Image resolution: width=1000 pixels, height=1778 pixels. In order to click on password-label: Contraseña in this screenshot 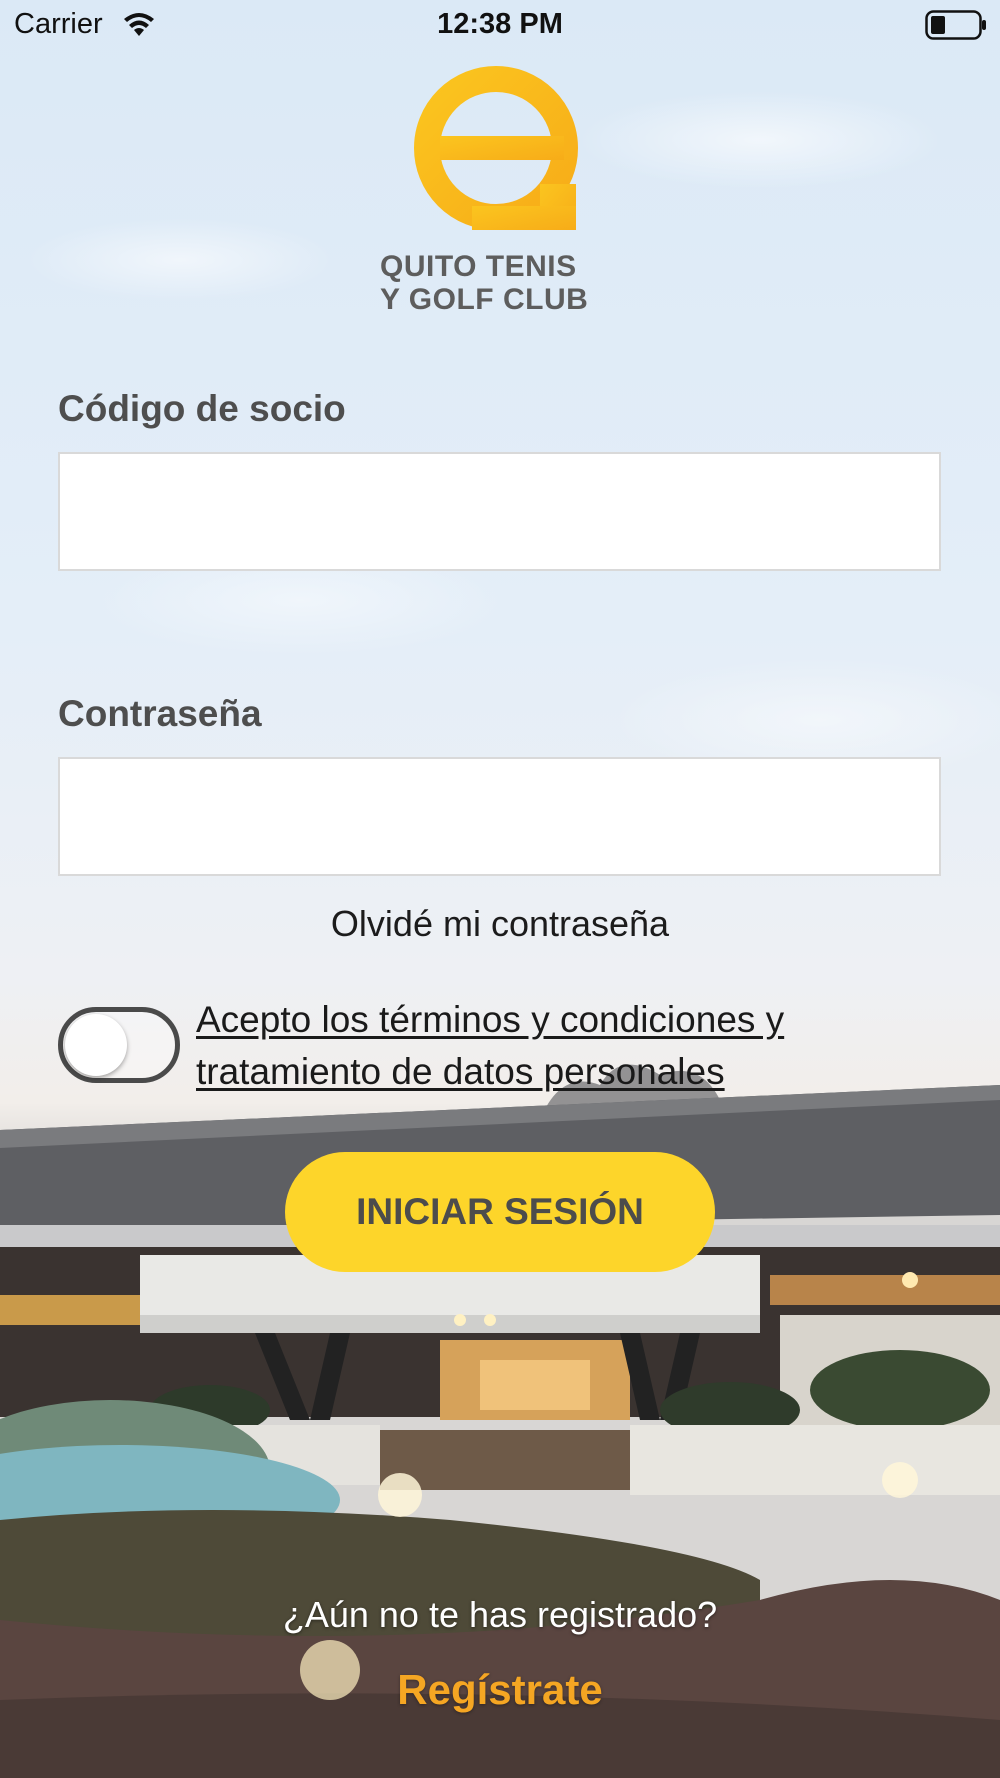, I will do `click(160, 713)`.